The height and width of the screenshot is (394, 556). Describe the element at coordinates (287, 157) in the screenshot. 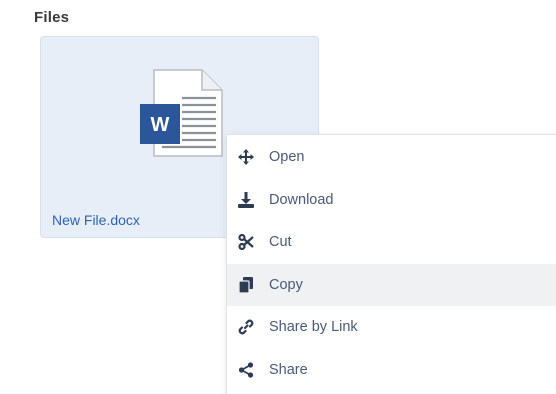

I see `menu-item-label: Open` at that location.